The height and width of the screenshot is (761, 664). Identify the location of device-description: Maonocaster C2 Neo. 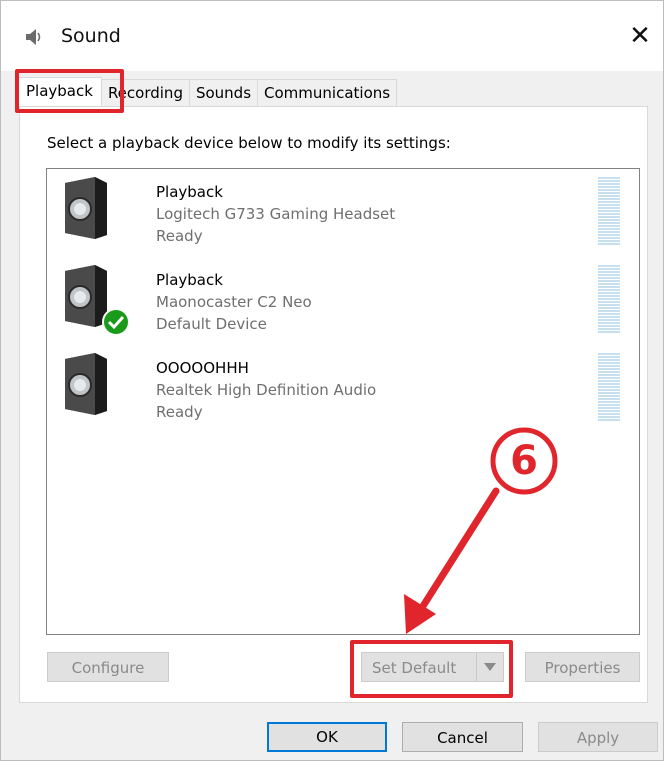
(234, 302).